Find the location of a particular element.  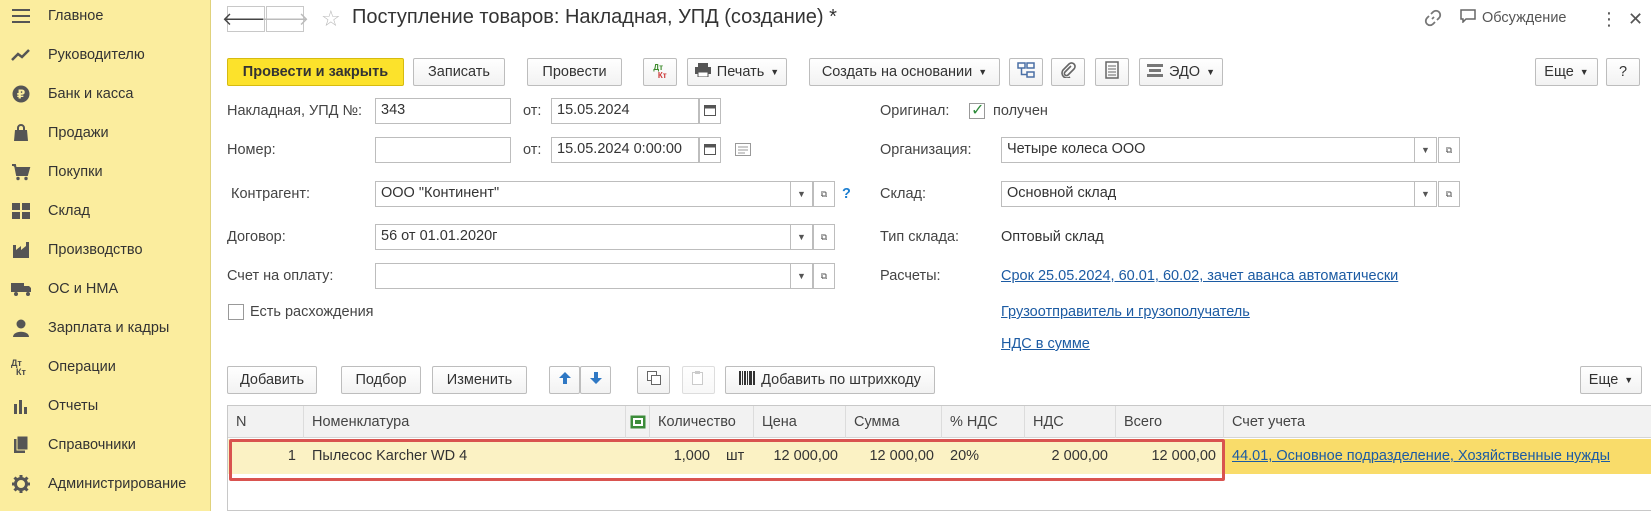

help-button: ? is located at coordinates (1623, 72).